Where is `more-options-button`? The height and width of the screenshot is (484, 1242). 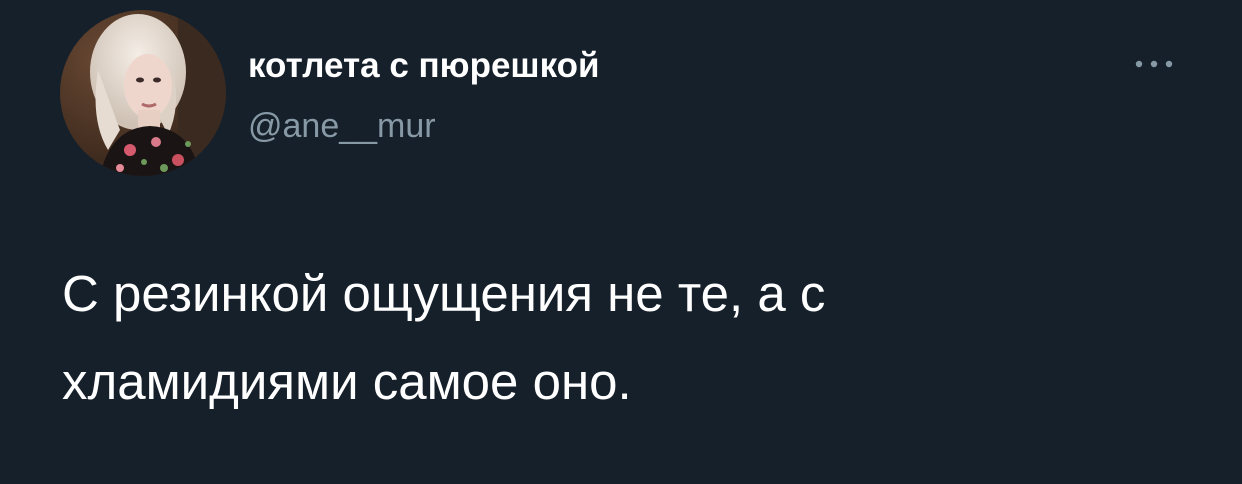
more-options-button is located at coordinates (1154, 64).